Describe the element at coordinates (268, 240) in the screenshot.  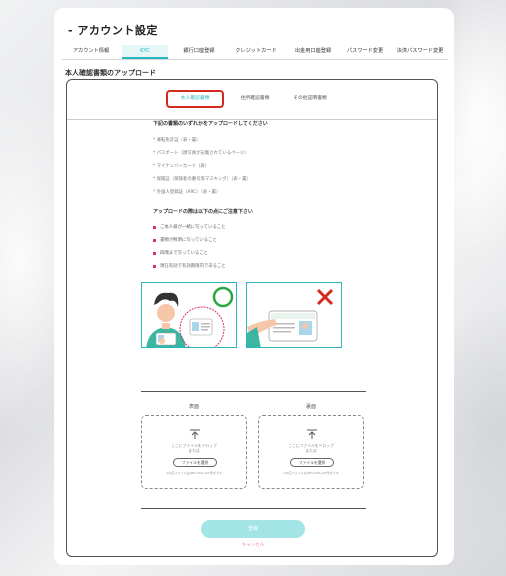
I see `note-item: 書類が鮮明に写っていること` at that location.